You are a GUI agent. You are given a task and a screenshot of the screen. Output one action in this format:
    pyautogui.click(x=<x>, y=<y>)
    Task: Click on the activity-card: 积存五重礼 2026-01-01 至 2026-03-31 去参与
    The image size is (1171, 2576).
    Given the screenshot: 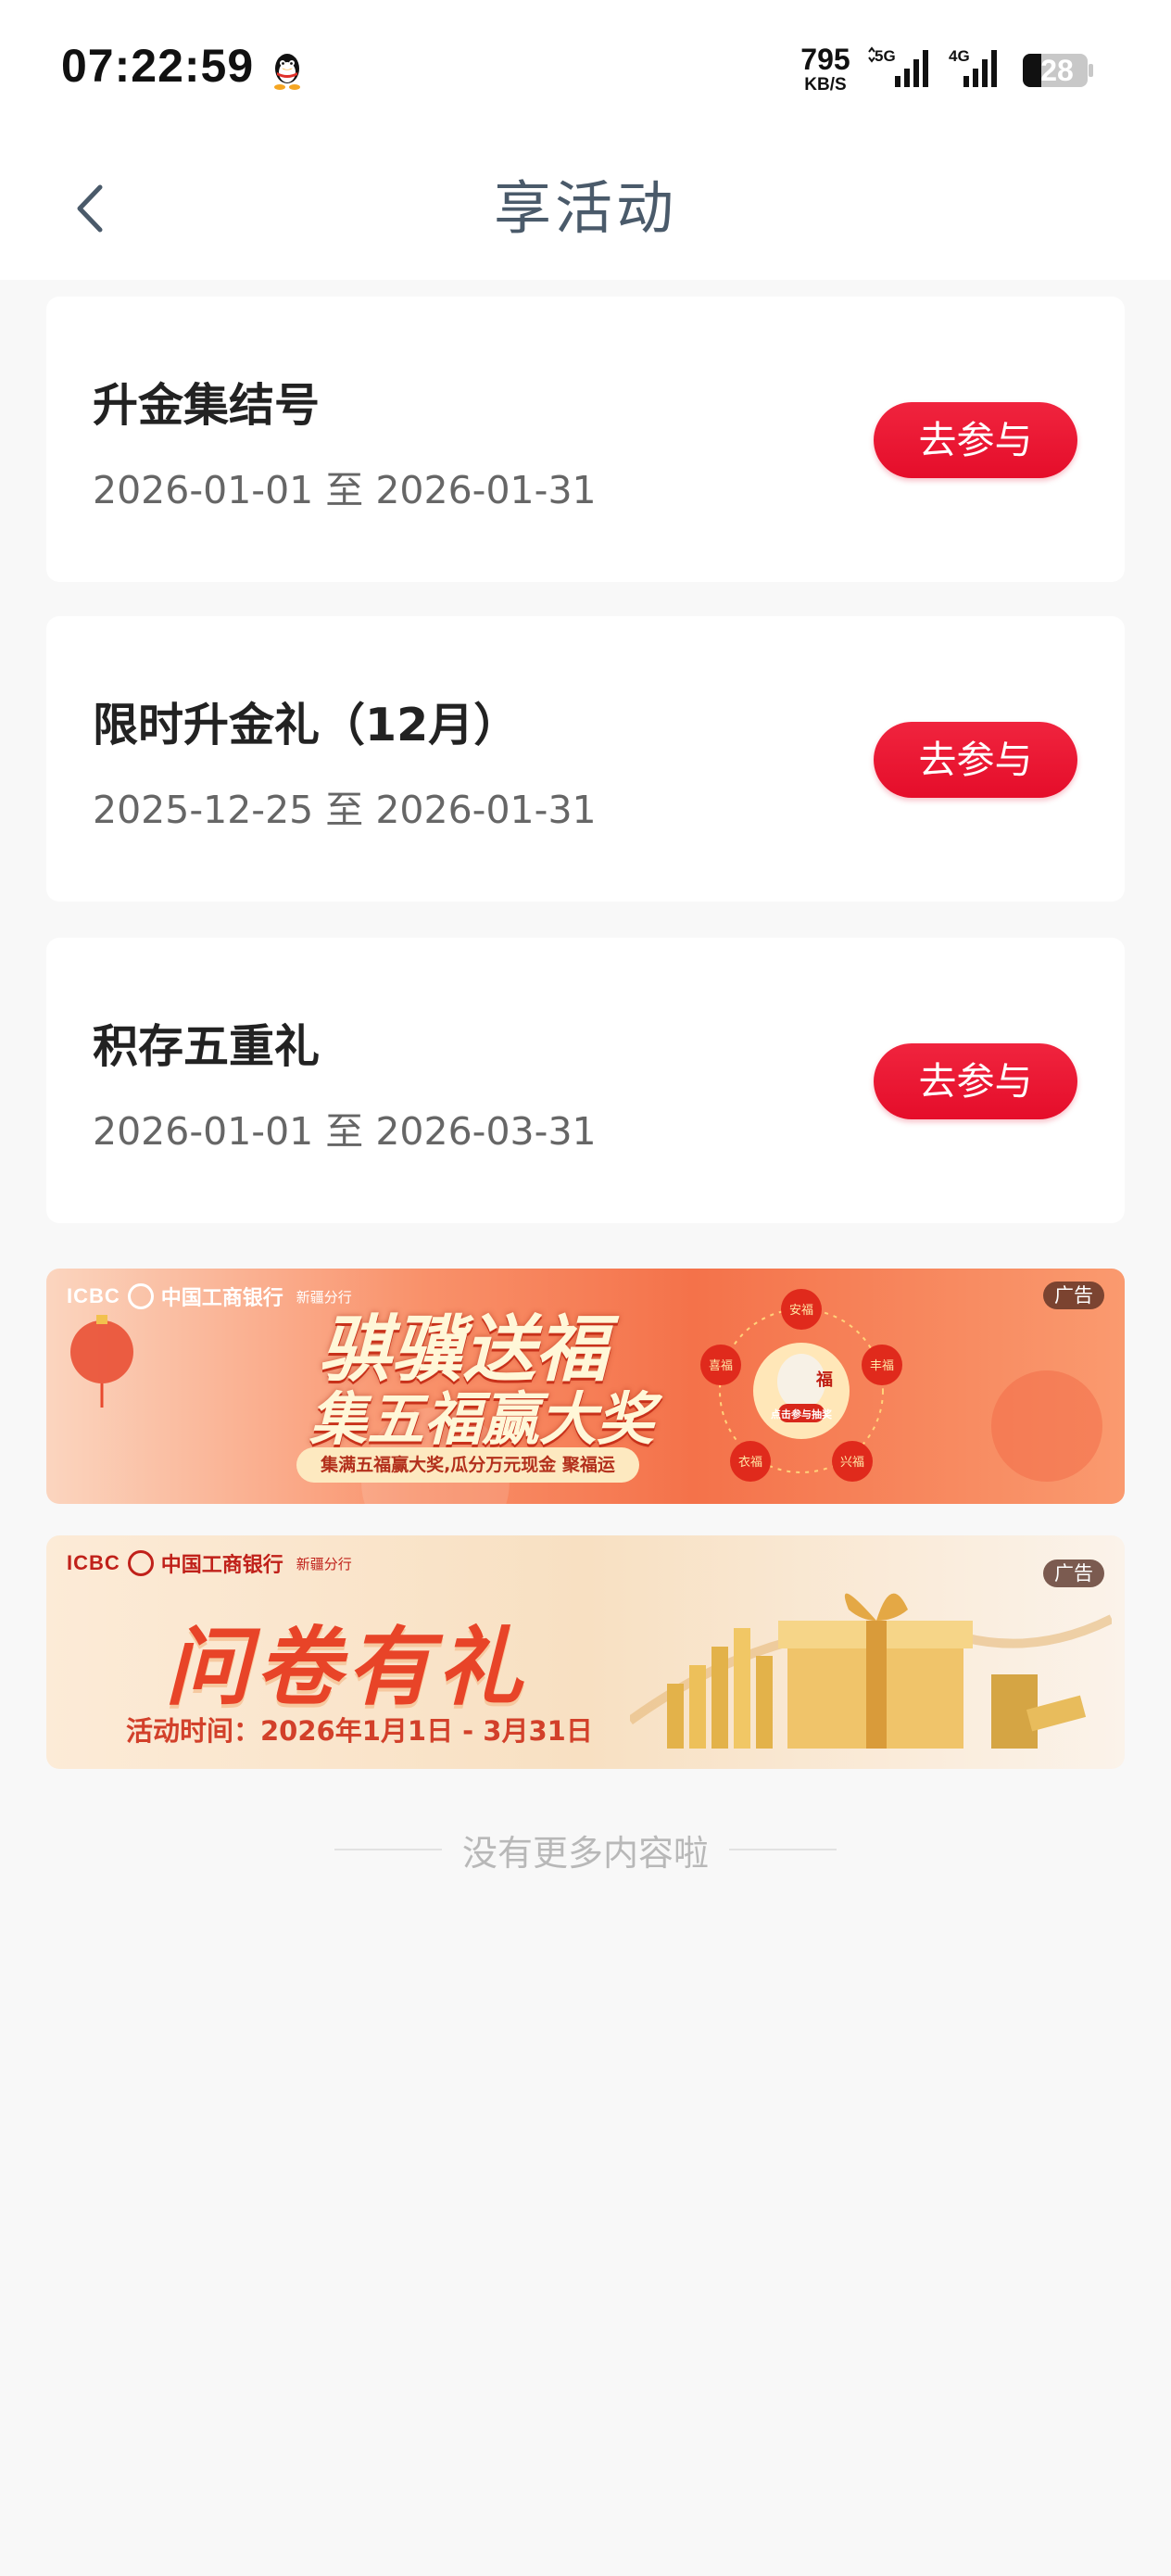 What is the action you would take?
    pyautogui.click(x=585, y=1080)
    